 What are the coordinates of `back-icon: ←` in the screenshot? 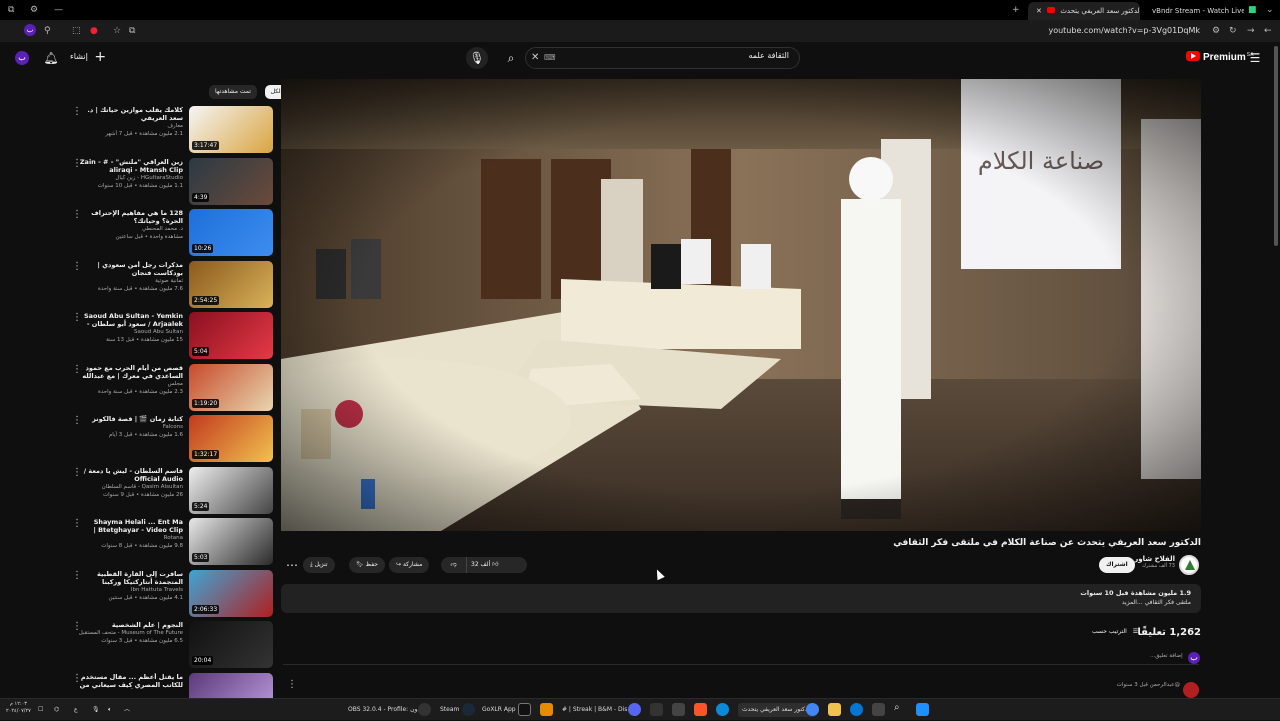 It's located at (1268, 31).